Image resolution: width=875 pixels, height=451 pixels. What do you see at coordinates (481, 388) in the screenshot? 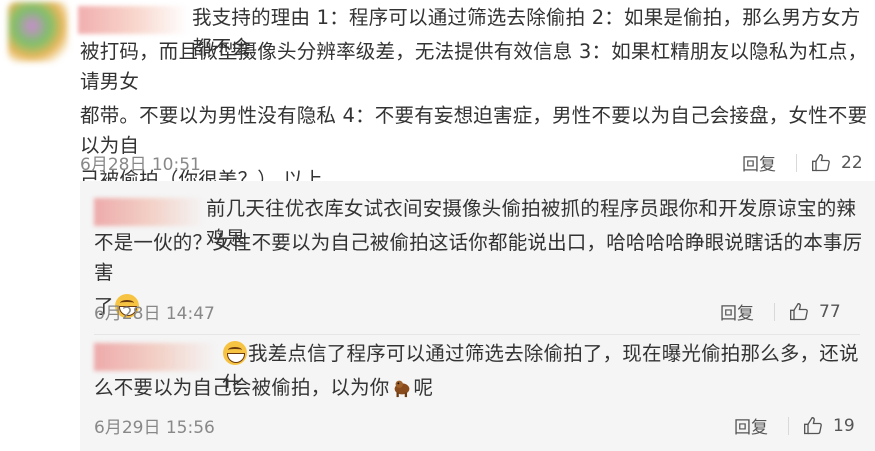
I see `reply-text: 么不要以为自己会被偷拍，以为你 呢` at bounding box center [481, 388].